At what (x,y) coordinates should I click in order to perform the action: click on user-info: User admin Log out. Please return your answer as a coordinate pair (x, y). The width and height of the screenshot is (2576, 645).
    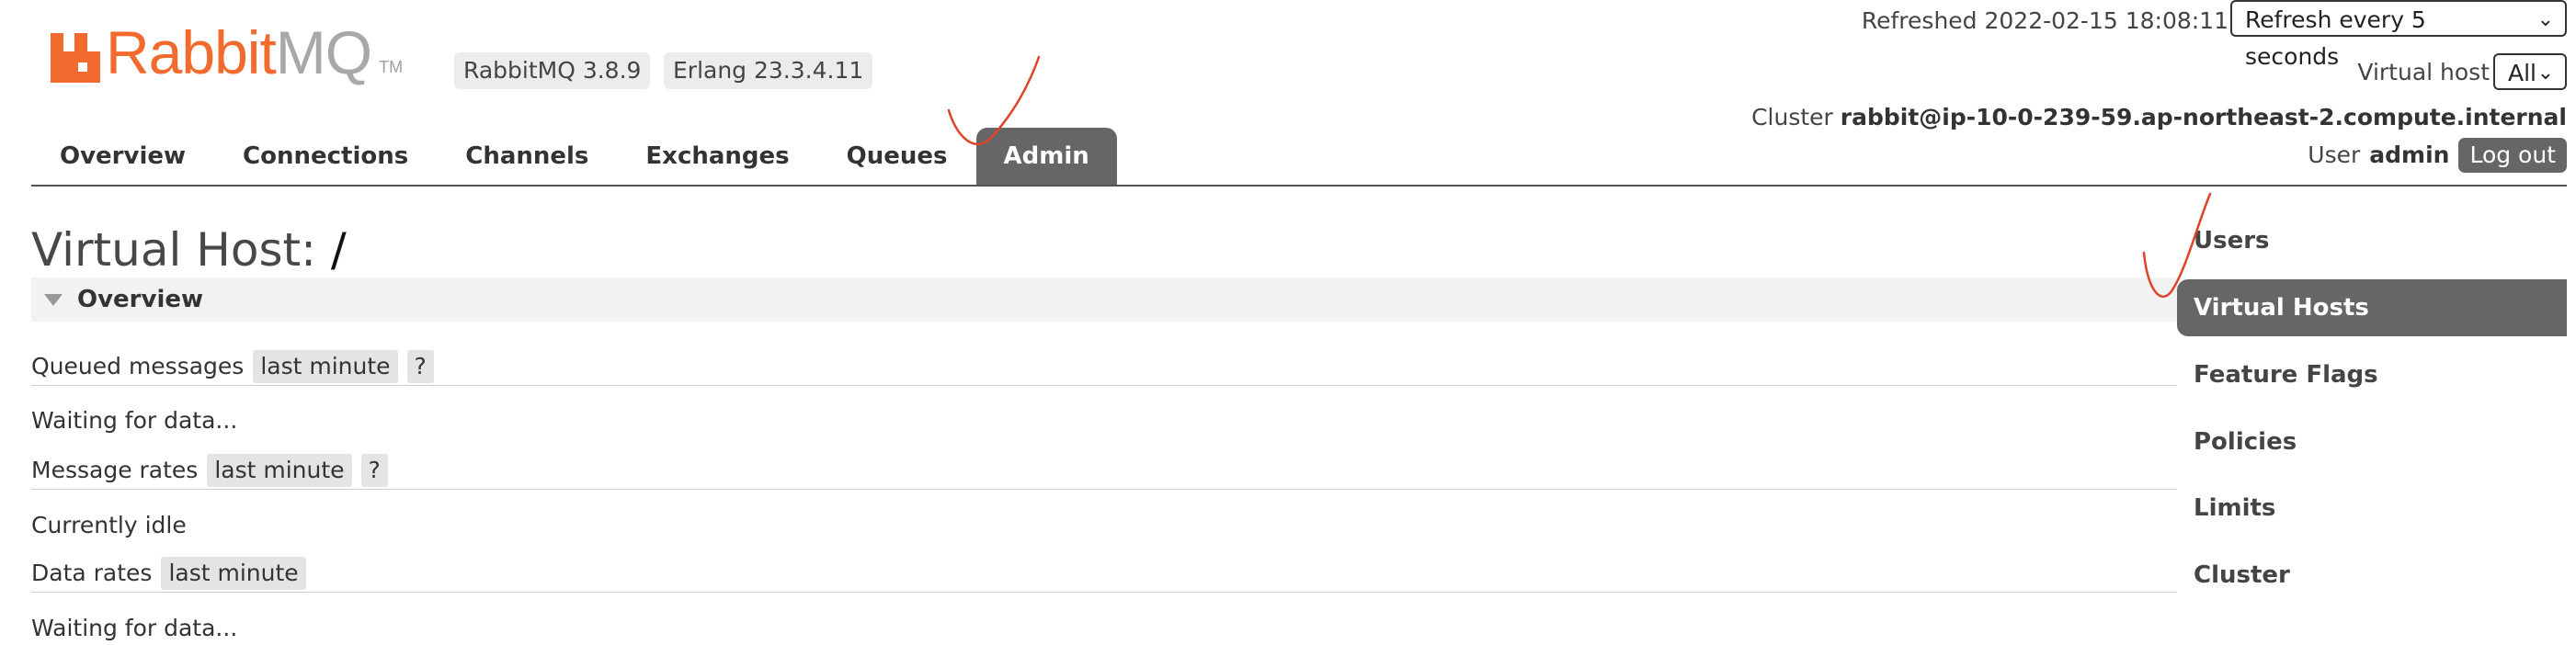
    Looking at the image, I should click on (2437, 156).